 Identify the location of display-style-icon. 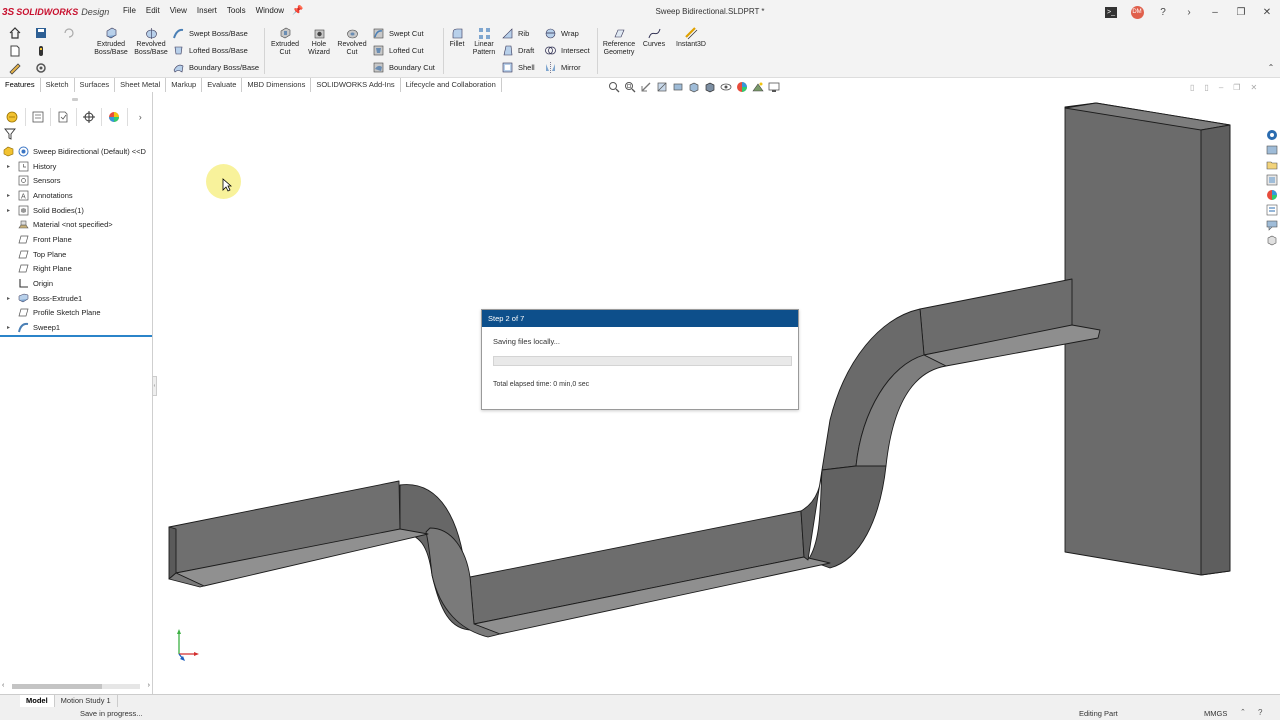
(710, 87).